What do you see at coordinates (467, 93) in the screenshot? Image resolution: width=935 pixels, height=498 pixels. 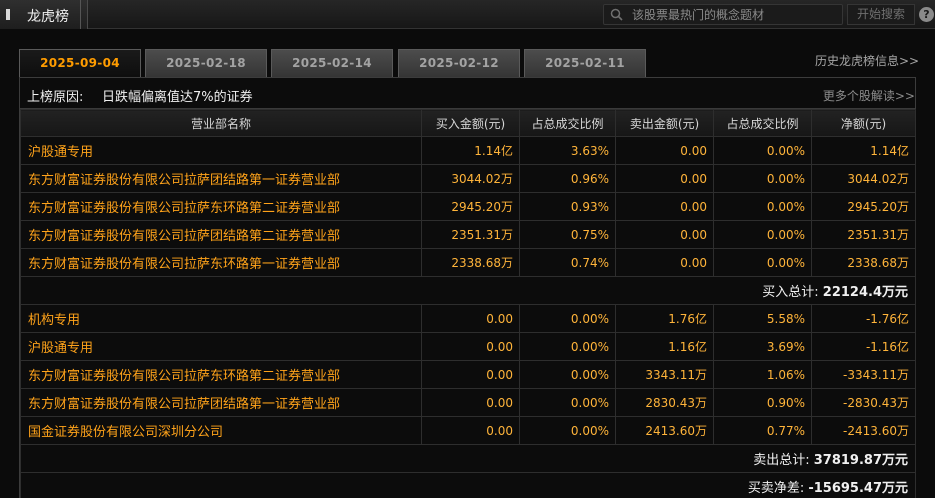 I see `reason-row: 上榜原因: 日跌幅偏离值达7%的证券 更多个股解读>>` at bounding box center [467, 93].